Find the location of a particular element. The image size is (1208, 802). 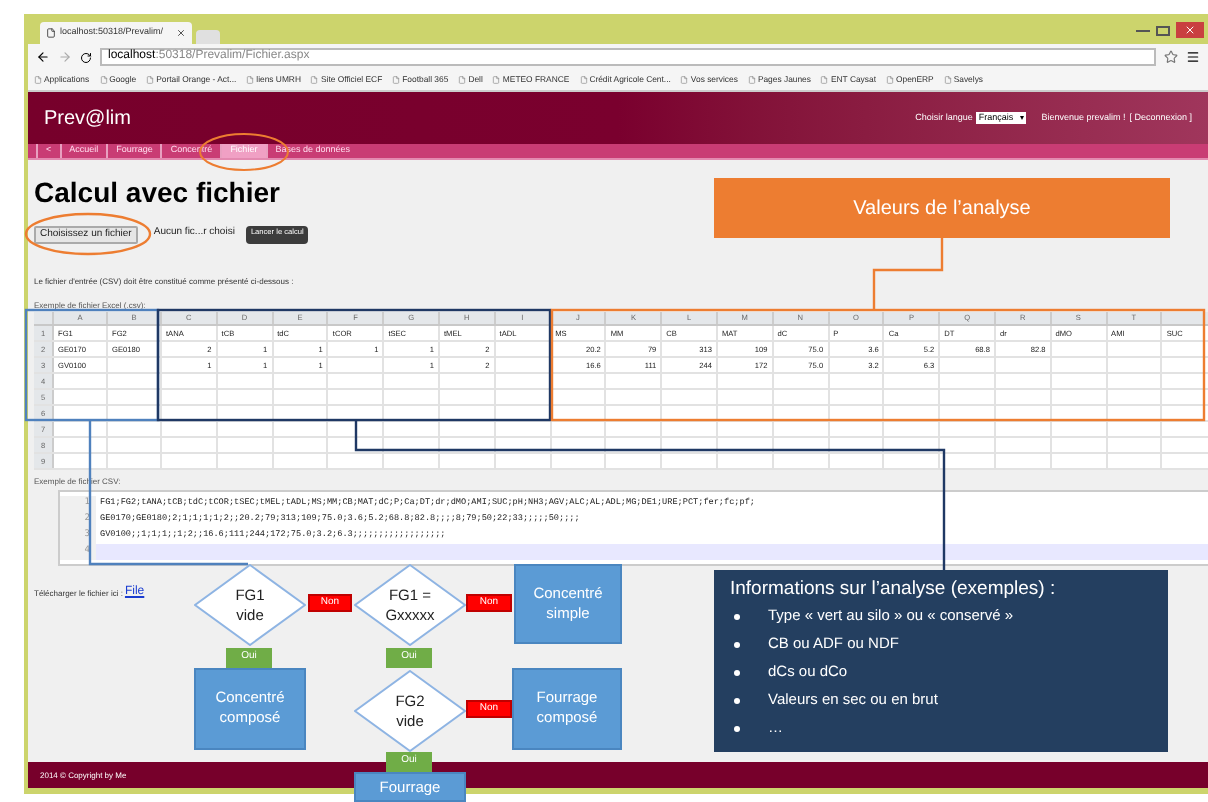

page-title: Calcul avec fichier is located at coordinates (157, 193).